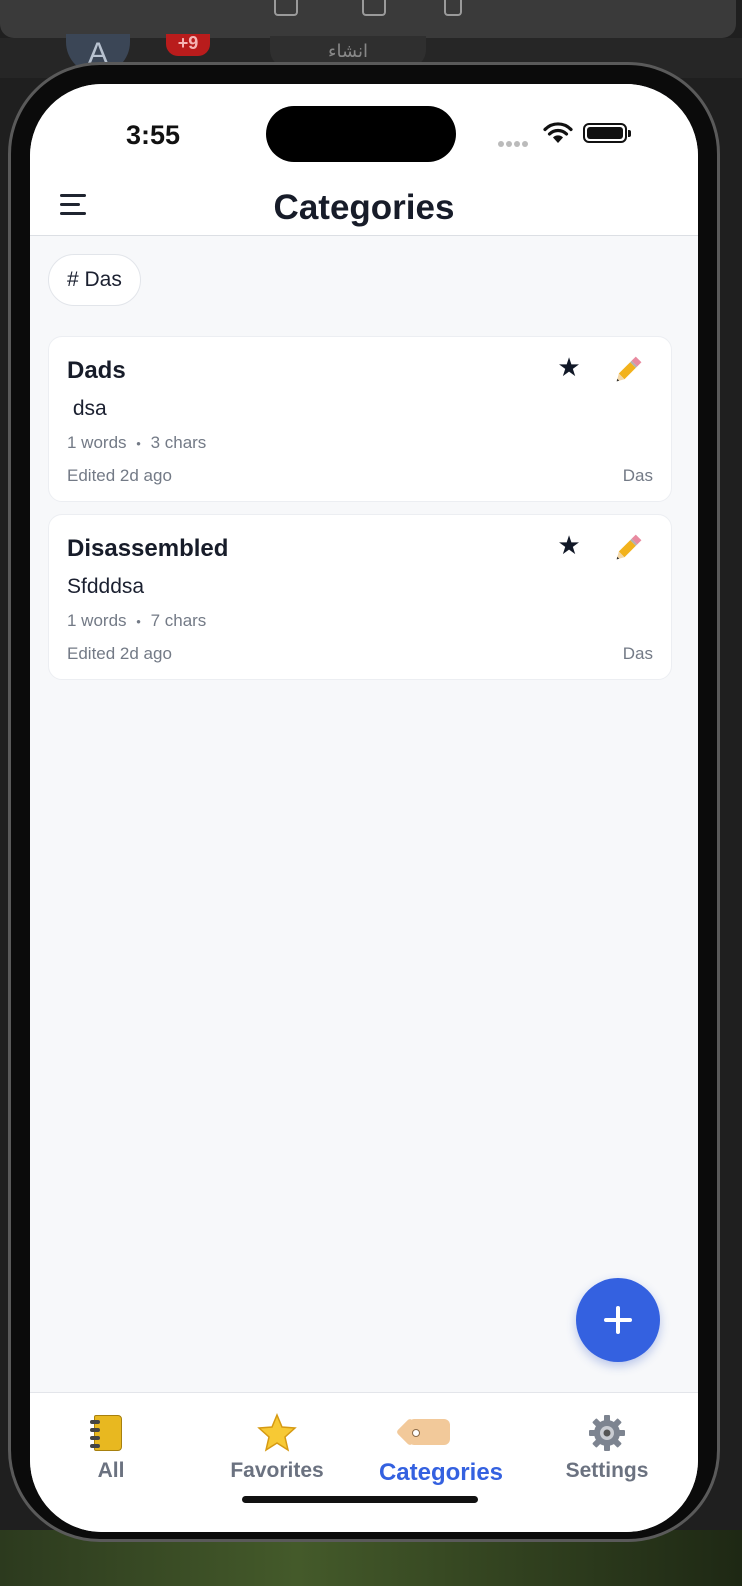 The image size is (742, 1586). What do you see at coordinates (374, 8) in the screenshot?
I see `screenshot-icon` at bounding box center [374, 8].